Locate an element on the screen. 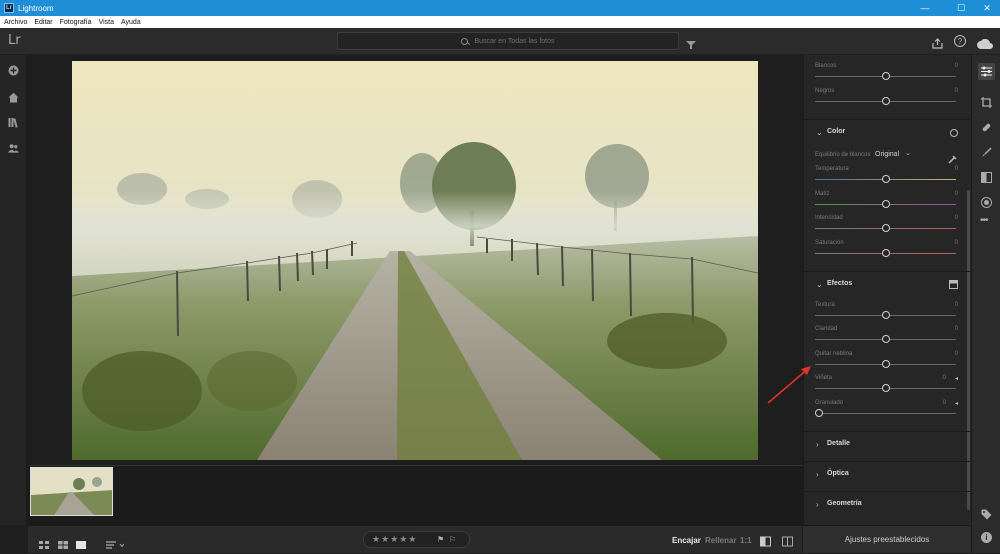 This screenshot has width=1000, height=554. slider-label: Matiz is located at coordinates (822, 194).